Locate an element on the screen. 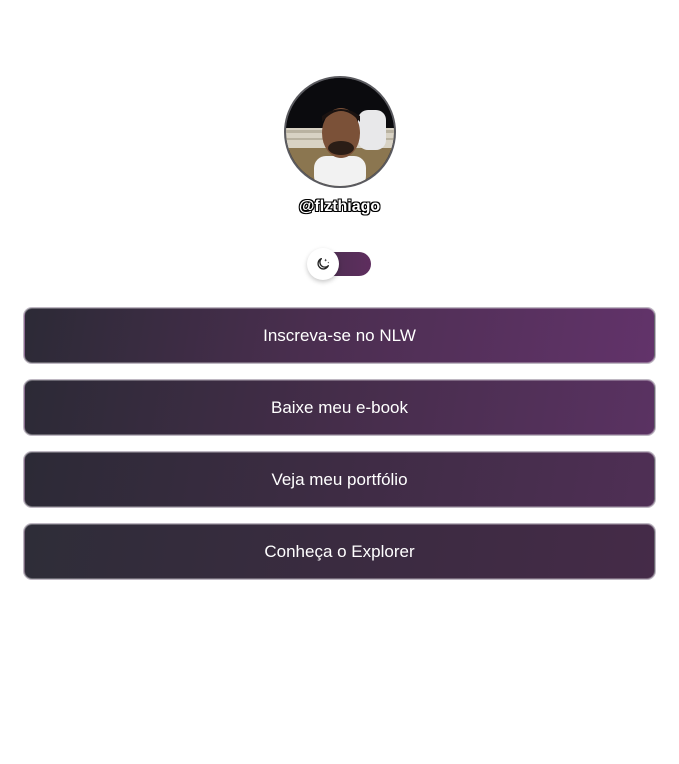 This screenshot has width=679, height=764. moon-icon is located at coordinates (323, 264).